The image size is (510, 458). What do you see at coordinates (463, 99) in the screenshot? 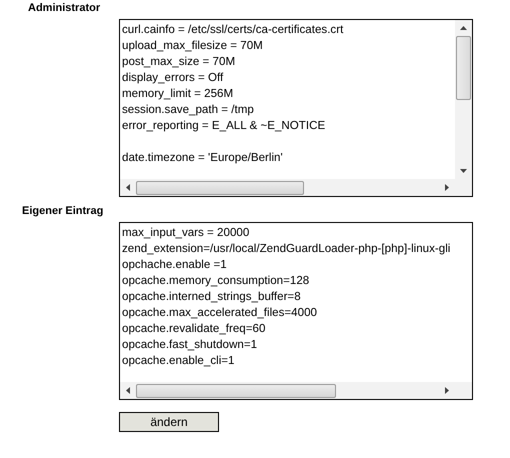
I see `vertical-scrollbar` at bounding box center [463, 99].